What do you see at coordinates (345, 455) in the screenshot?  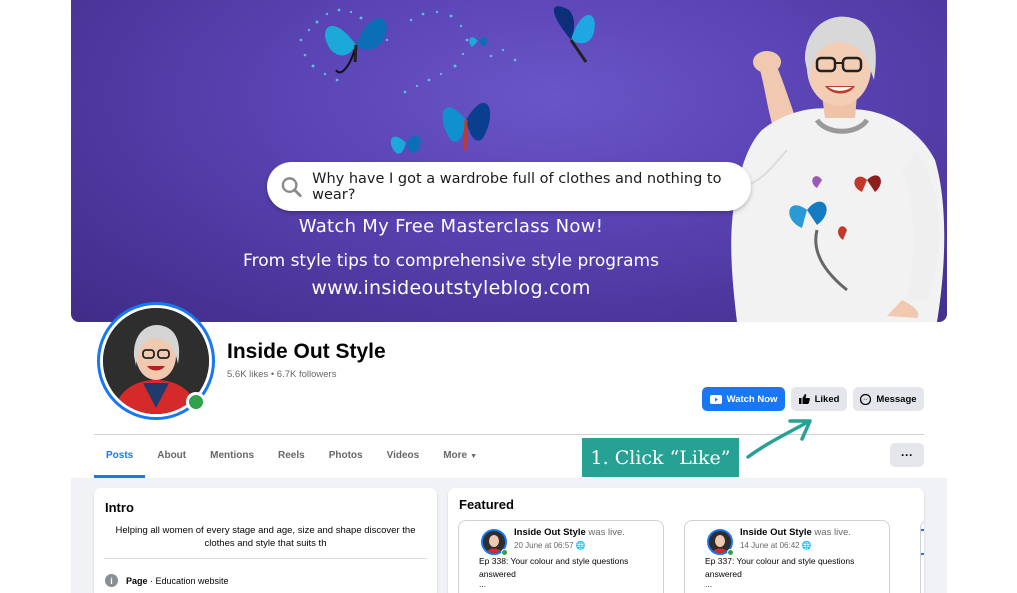 I see `tab-label: Photos` at bounding box center [345, 455].